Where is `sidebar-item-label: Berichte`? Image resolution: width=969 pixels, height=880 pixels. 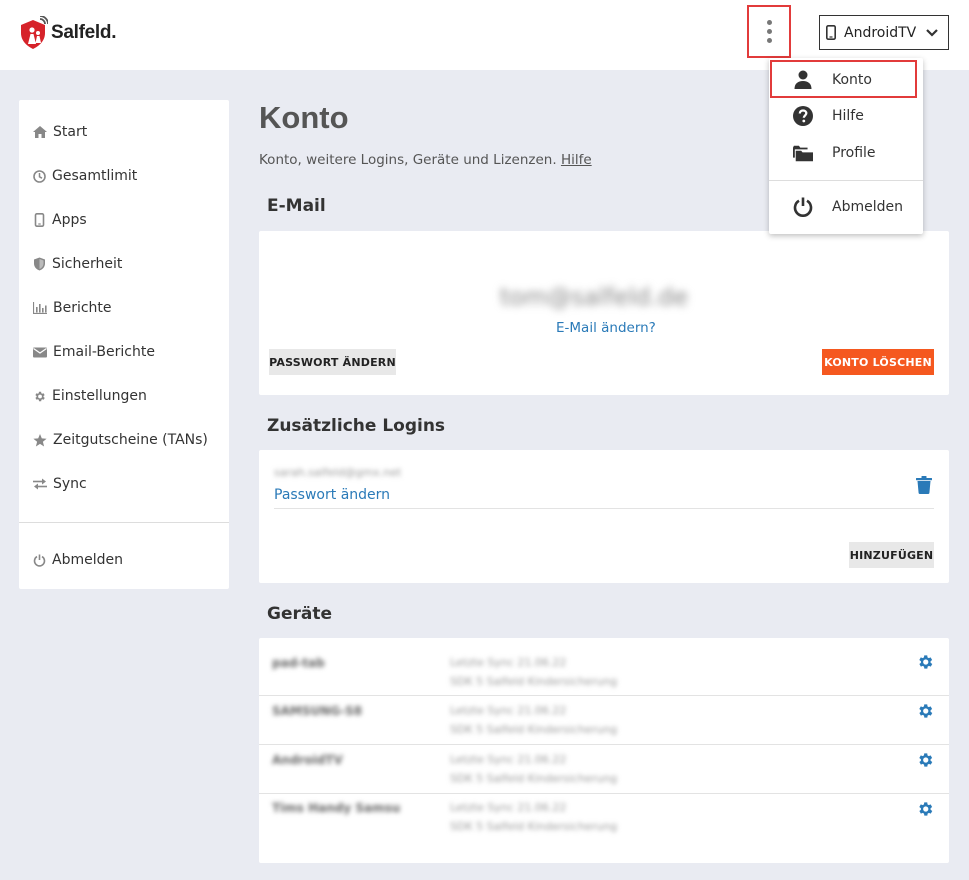
sidebar-item-label: Berichte is located at coordinates (82, 308).